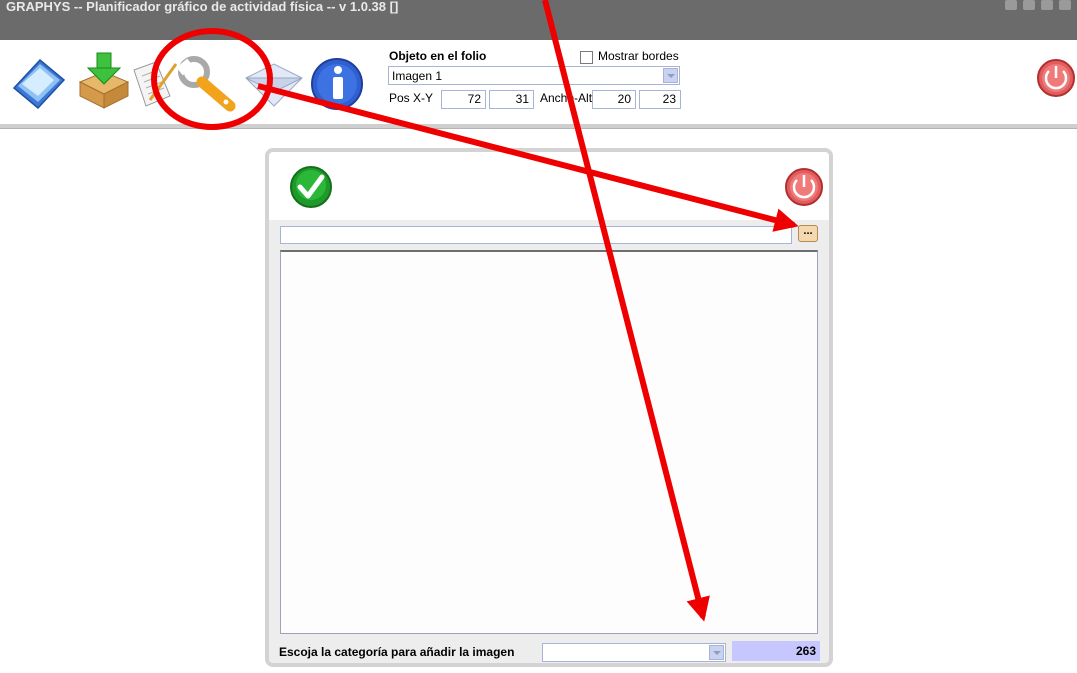 This screenshot has width=1077, height=673. What do you see at coordinates (1065, 5) in the screenshot?
I see `close-window-button` at bounding box center [1065, 5].